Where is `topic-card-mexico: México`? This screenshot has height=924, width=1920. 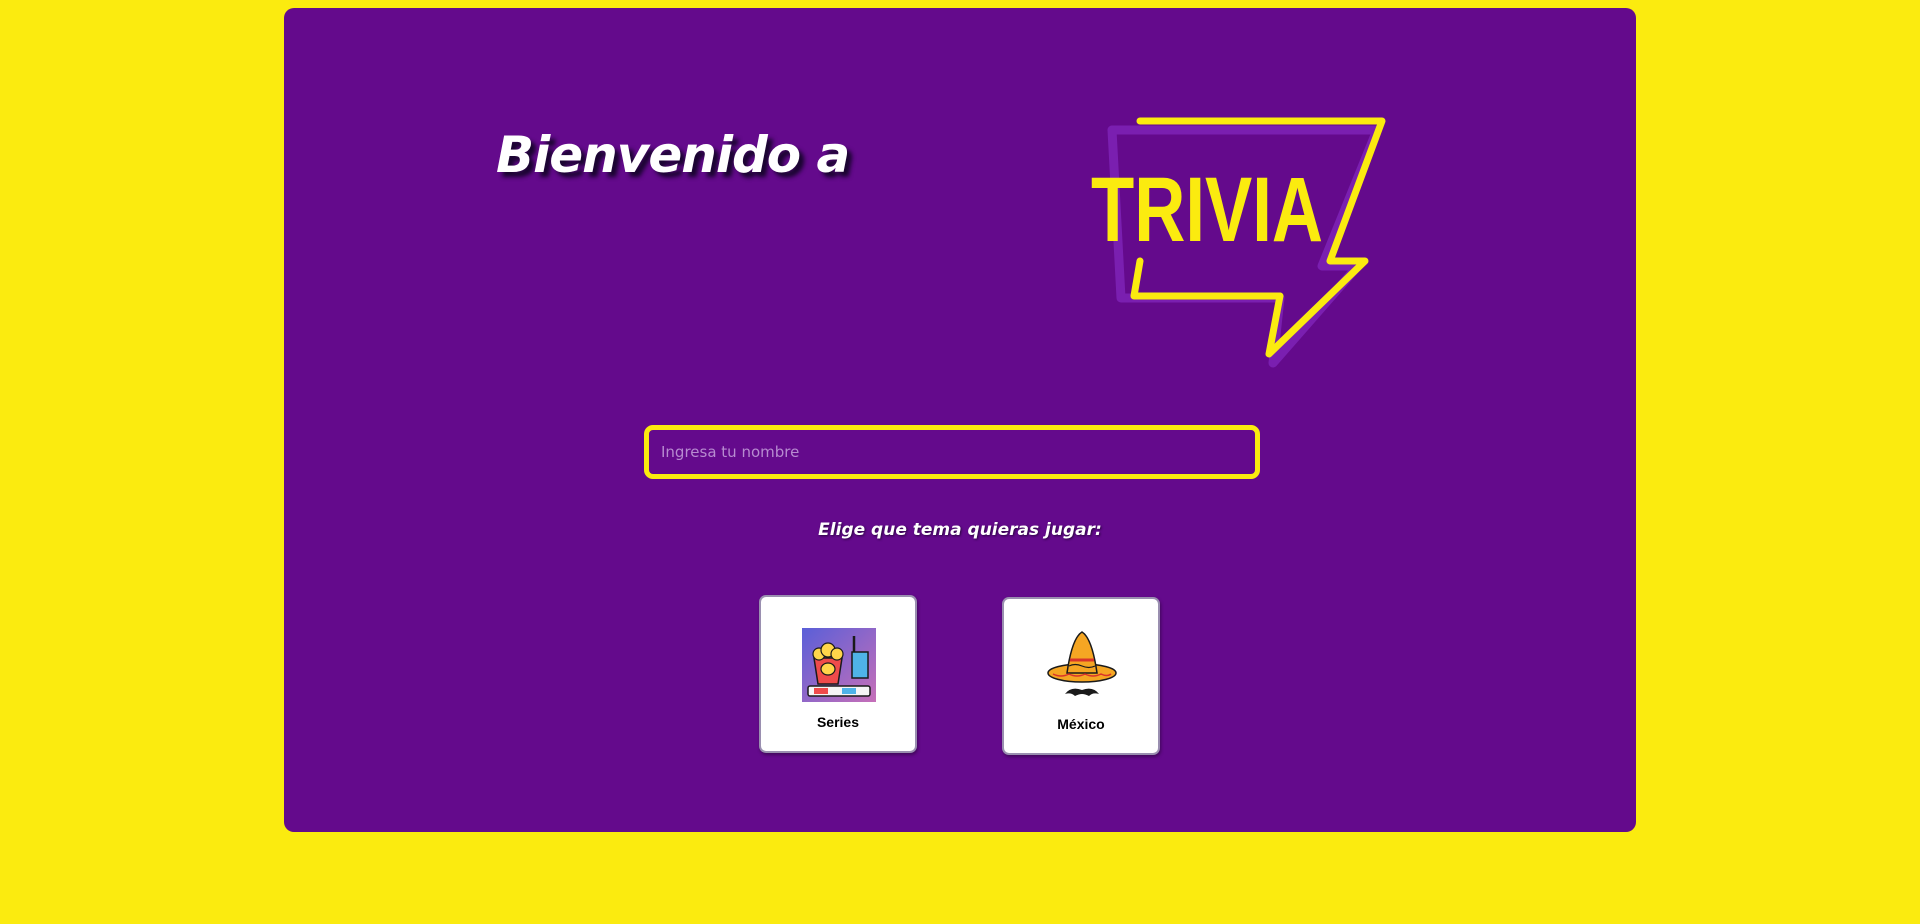
topic-card-mexico: México is located at coordinates (1081, 676).